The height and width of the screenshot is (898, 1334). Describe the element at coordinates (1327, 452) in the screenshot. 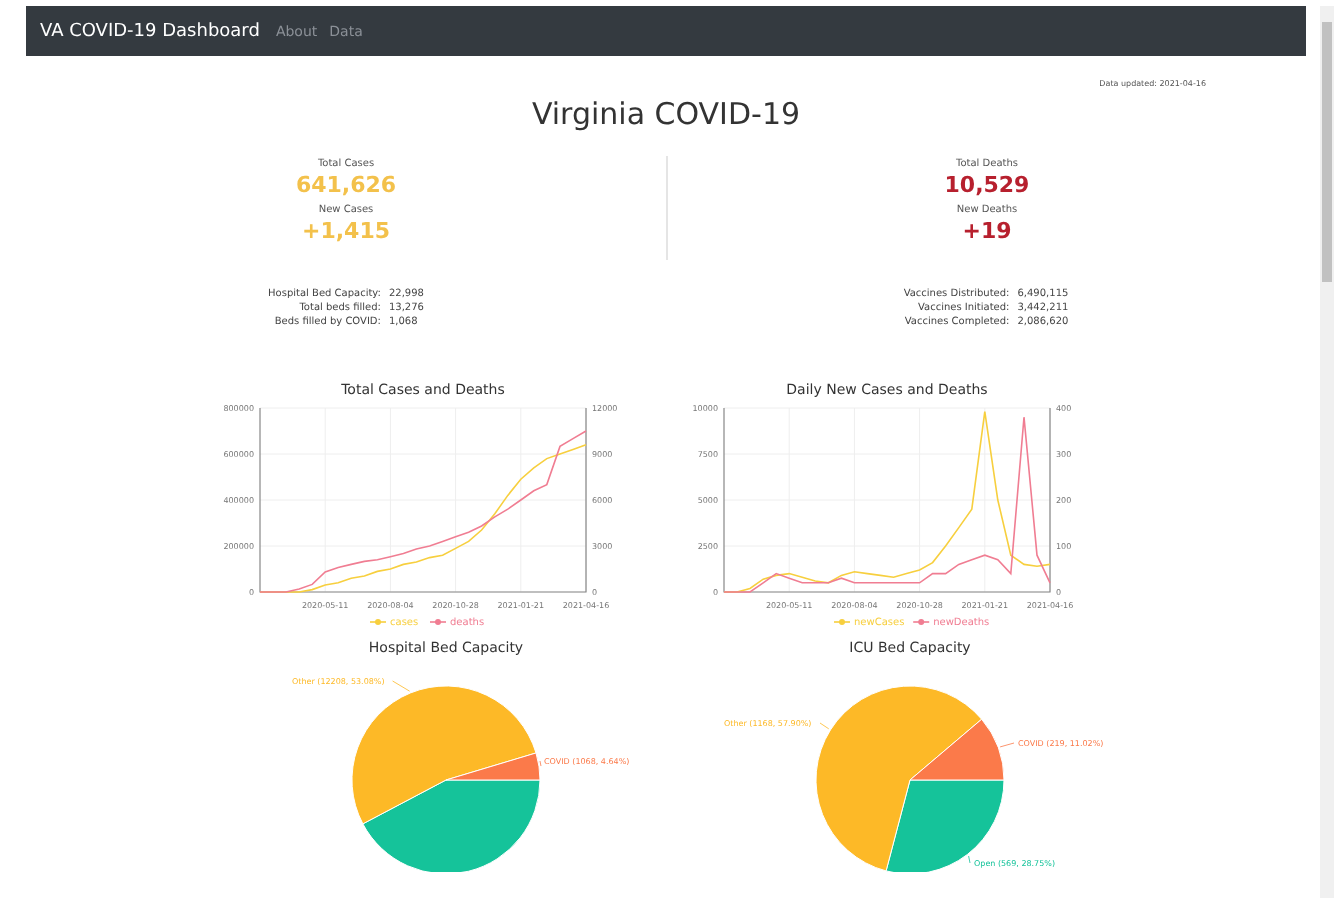

I see `scrollbar` at that location.